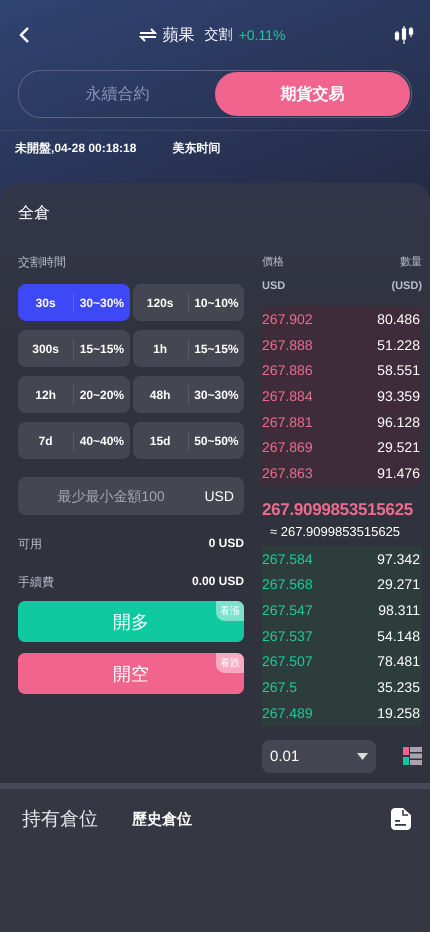  What do you see at coordinates (412, 756) in the screenshot?
I see `book-layout-icon` at bounding box center [412, 756].